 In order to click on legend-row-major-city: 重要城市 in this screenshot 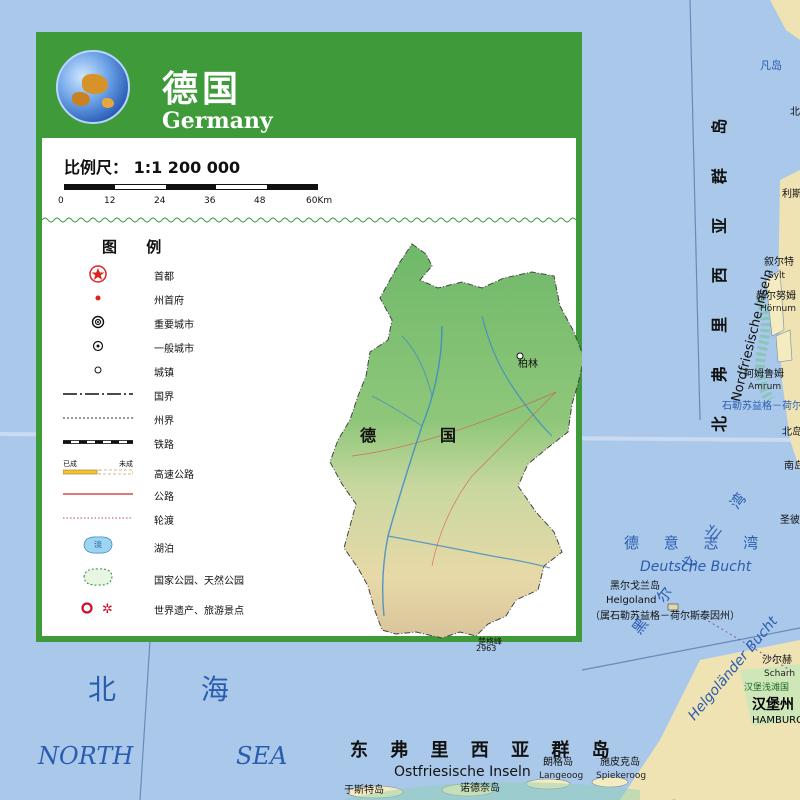, I will do `click(162, 322)`.